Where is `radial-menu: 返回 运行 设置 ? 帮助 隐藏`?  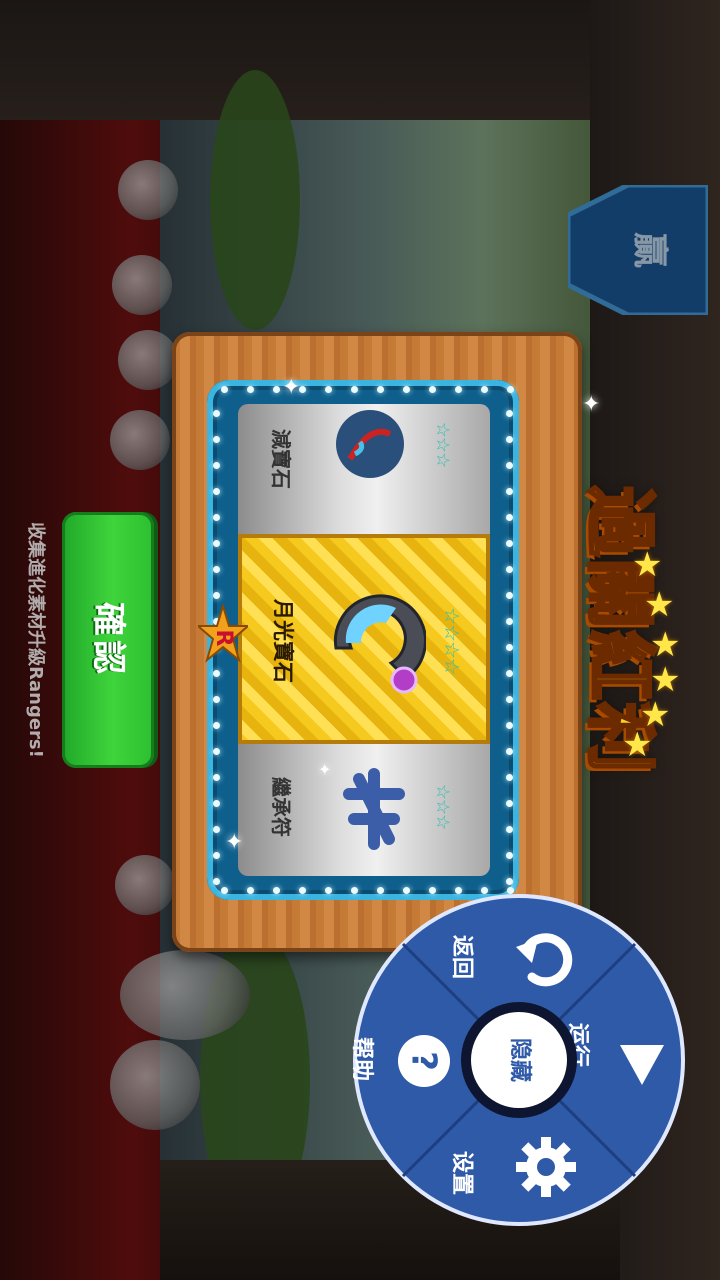
radial-menu: 返回 运行 设置 ? 帮助 隐藏 is located at coordinates (517, 1060).